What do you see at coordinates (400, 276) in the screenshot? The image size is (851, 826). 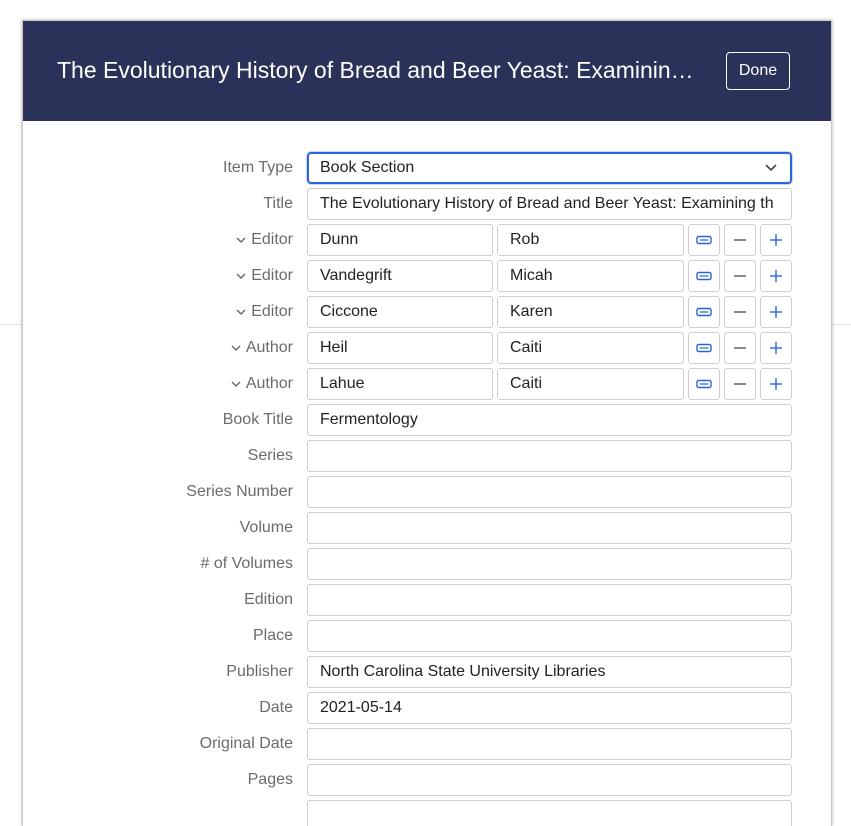 I see `creator-last-name-input: Vandegrift` at bounding box center [400, 276].